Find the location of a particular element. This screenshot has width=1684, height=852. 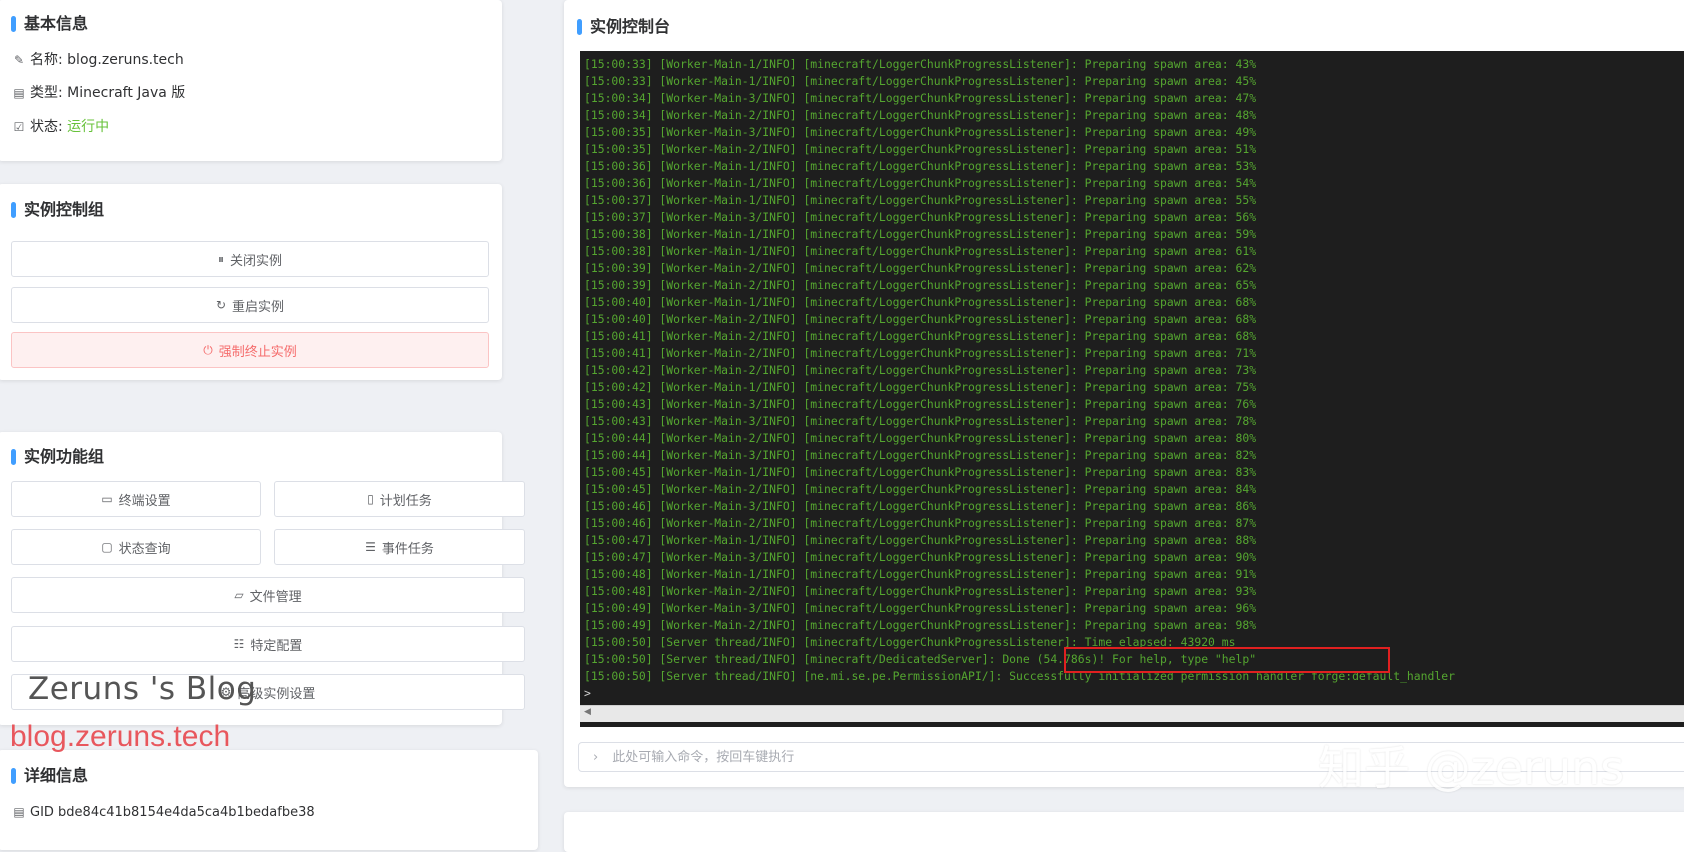

sliders-icon: ☷ is located at coordinates (239, 644).